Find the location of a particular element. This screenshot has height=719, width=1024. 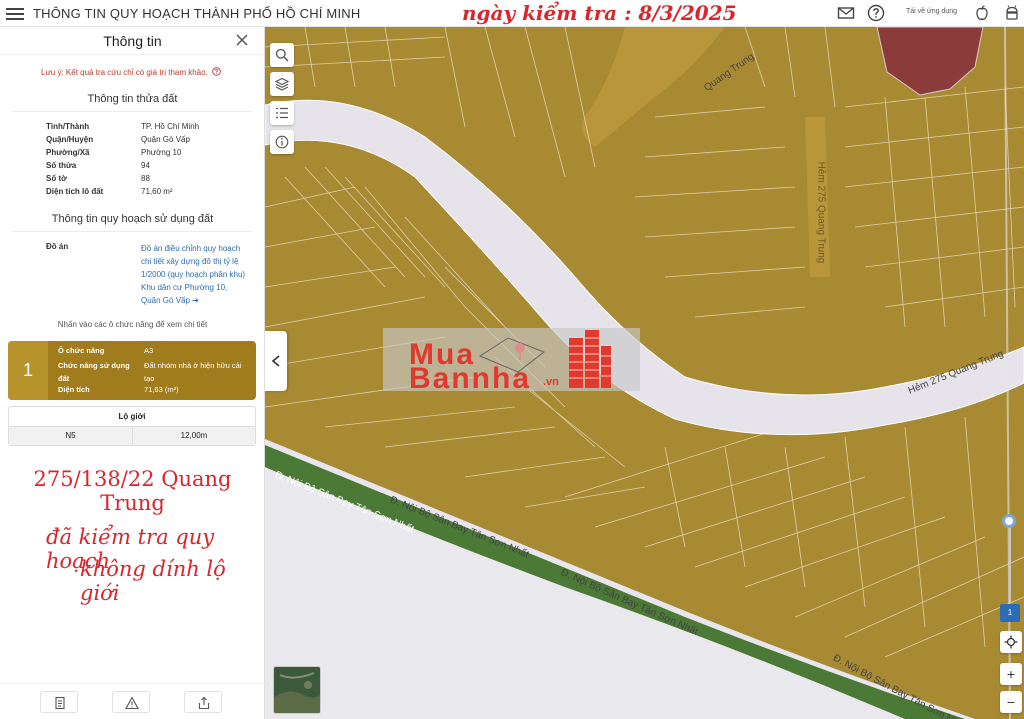

map-info-button is located at coordinates (282, 142).